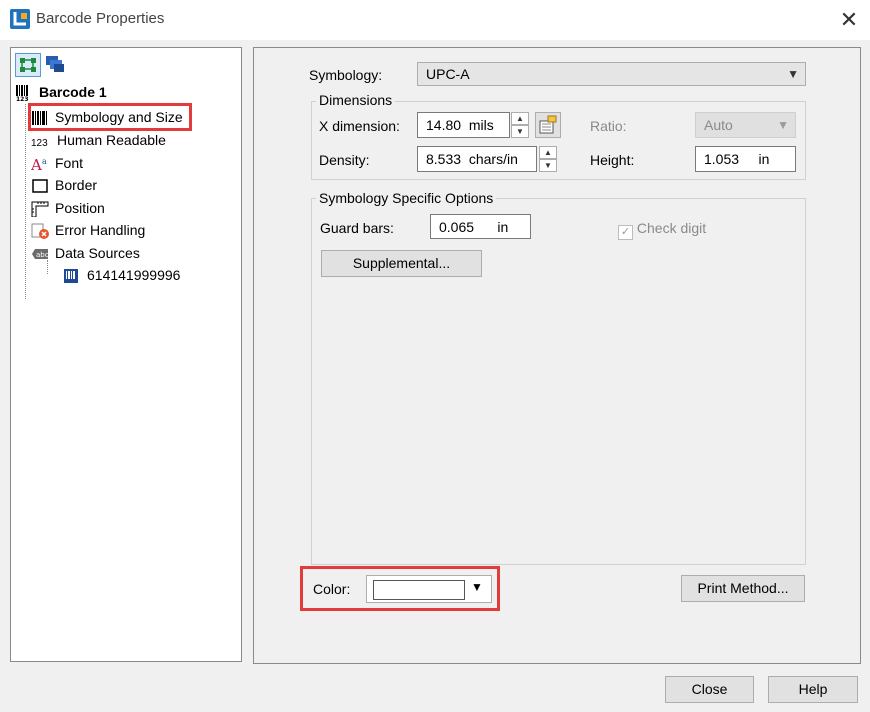  I want to click on svg-text: abc, so click(42, 255).